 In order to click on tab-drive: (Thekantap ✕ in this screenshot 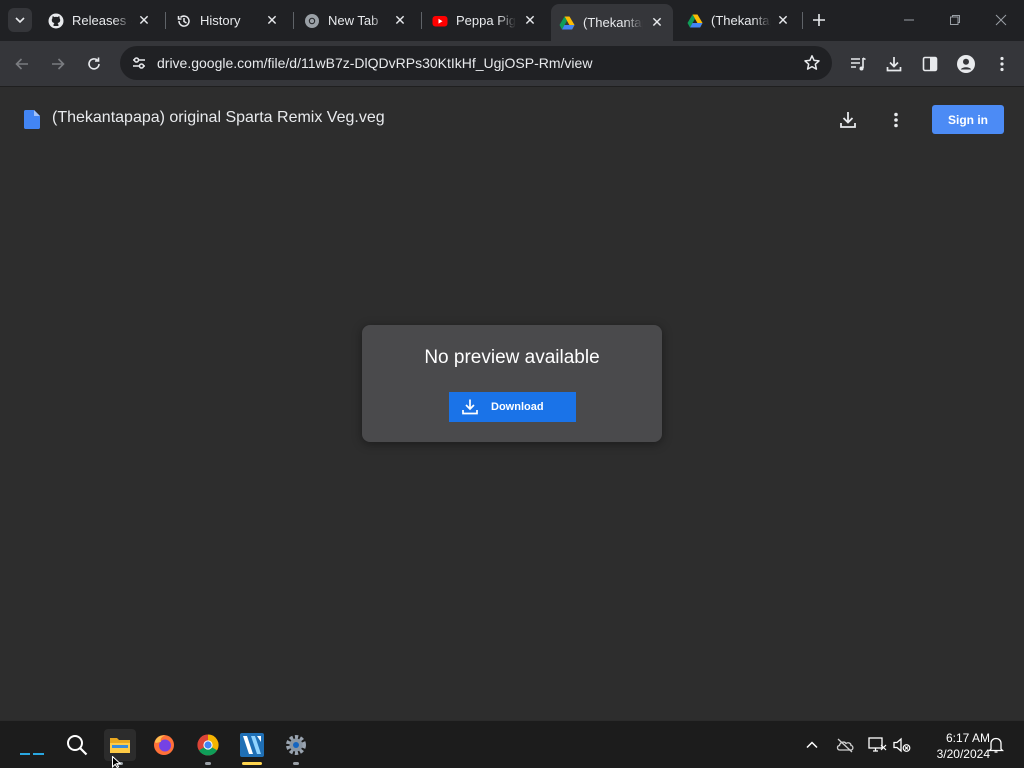, I will do `click(739, 20)`.